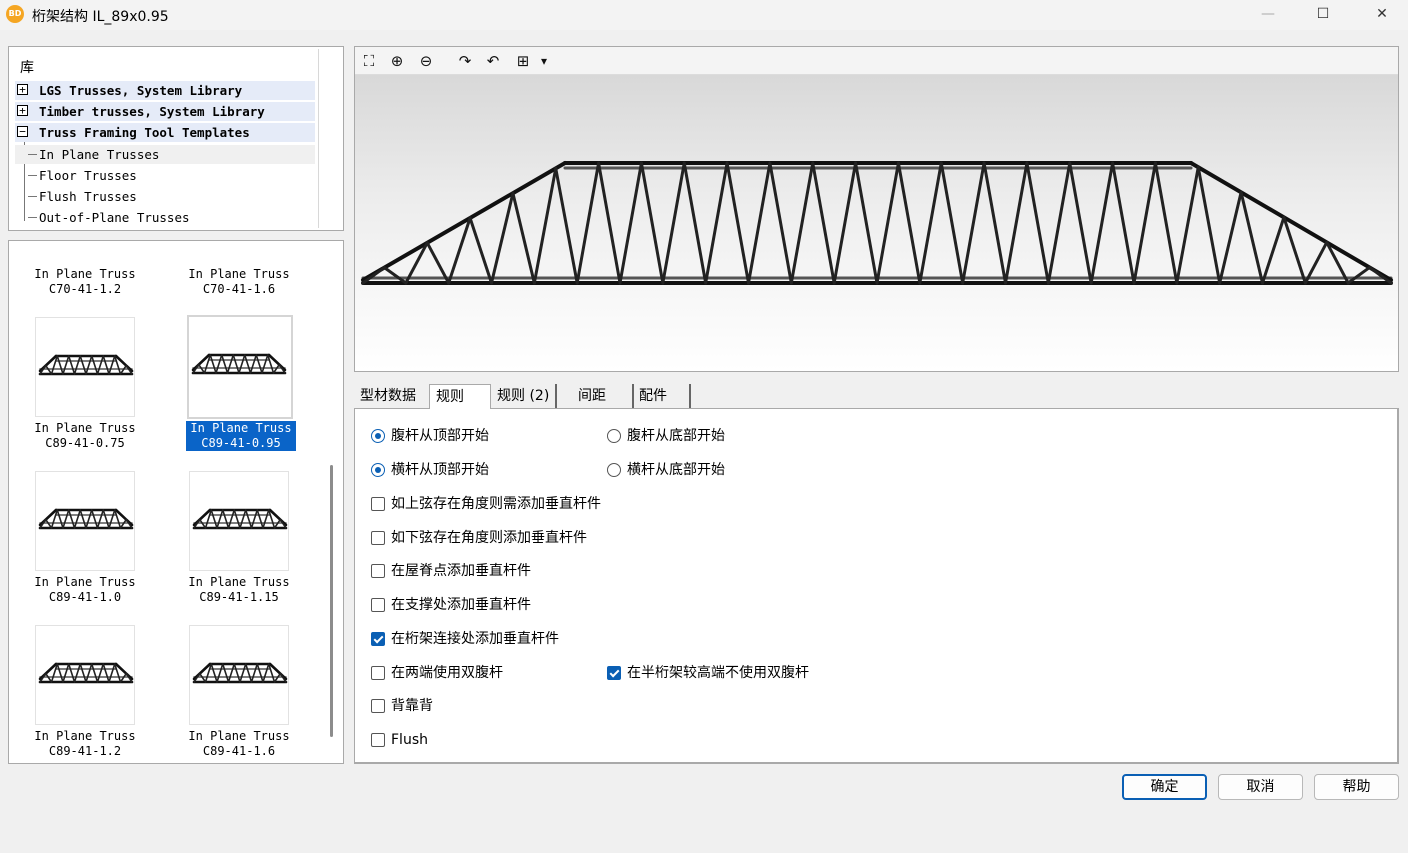 This screenshot has height=853, width=1408. What do you see at coordinates (165, 175) in the screenshot?
I see `tree-item-floor-trusses: Floor Trusses` at bounding box center [165, 175].